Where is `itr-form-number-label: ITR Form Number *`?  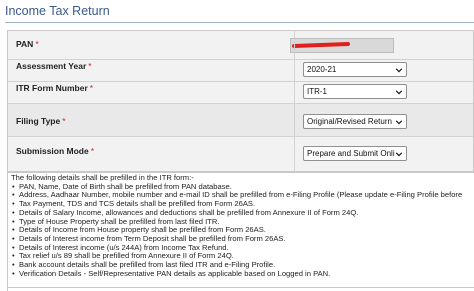 itr-form-number-label: ITR Form Number * is located at coordinates (54, 88).